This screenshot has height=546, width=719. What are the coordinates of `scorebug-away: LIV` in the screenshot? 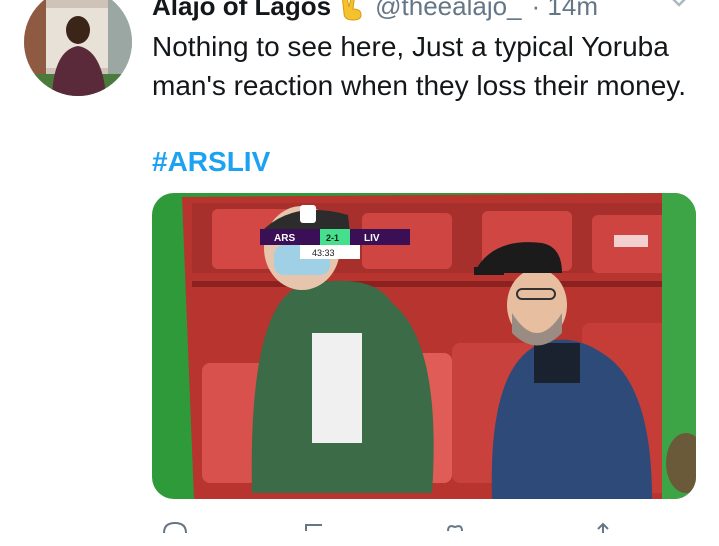 It's located at (372, 238).